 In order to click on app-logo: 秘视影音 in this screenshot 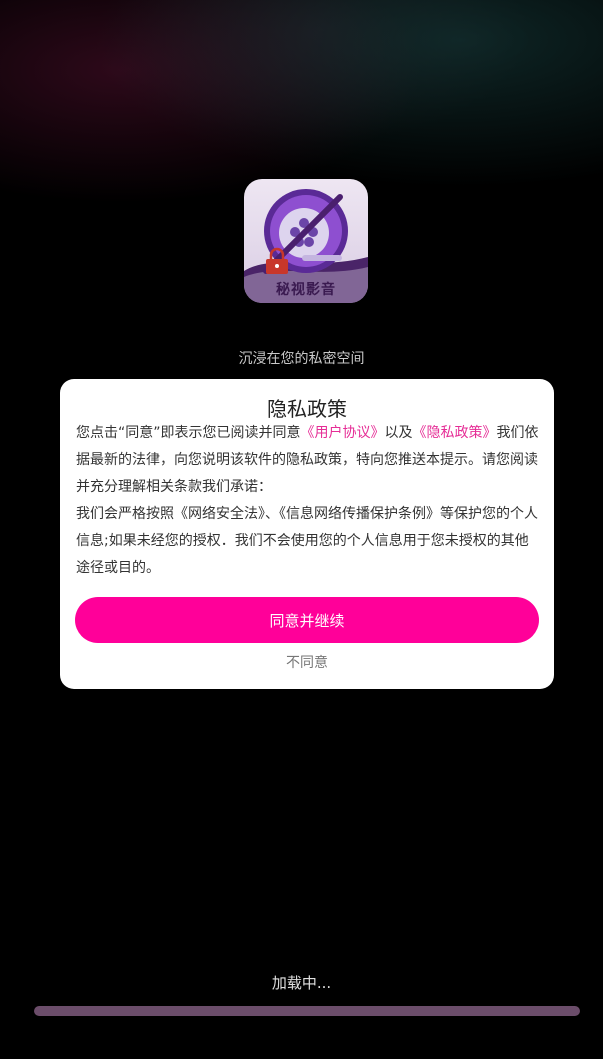, I will do `click(306, 241)`.